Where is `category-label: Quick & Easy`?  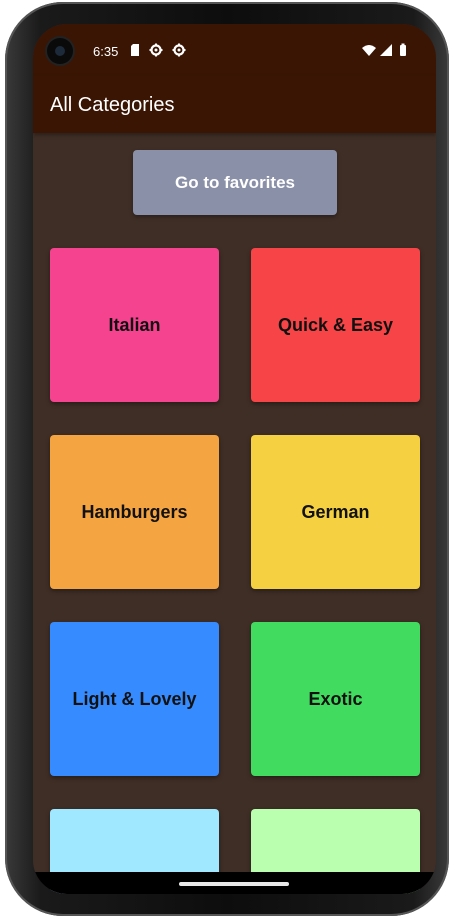
category-label: Quick & Easy is located at coordinates (335, 324).